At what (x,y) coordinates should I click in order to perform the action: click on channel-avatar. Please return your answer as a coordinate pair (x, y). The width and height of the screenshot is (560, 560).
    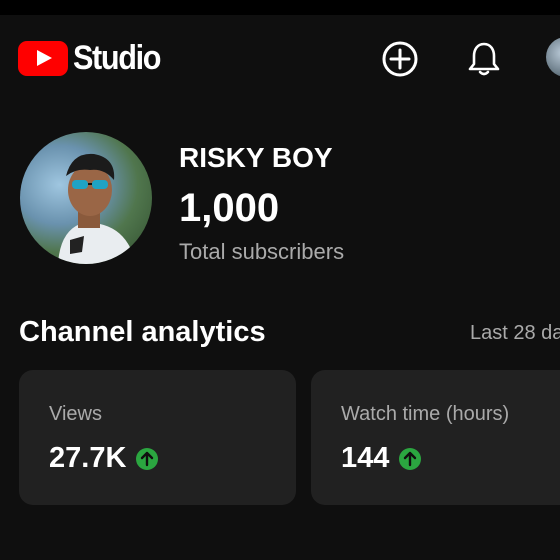
    Looking at the image, I should click on (86, 198).